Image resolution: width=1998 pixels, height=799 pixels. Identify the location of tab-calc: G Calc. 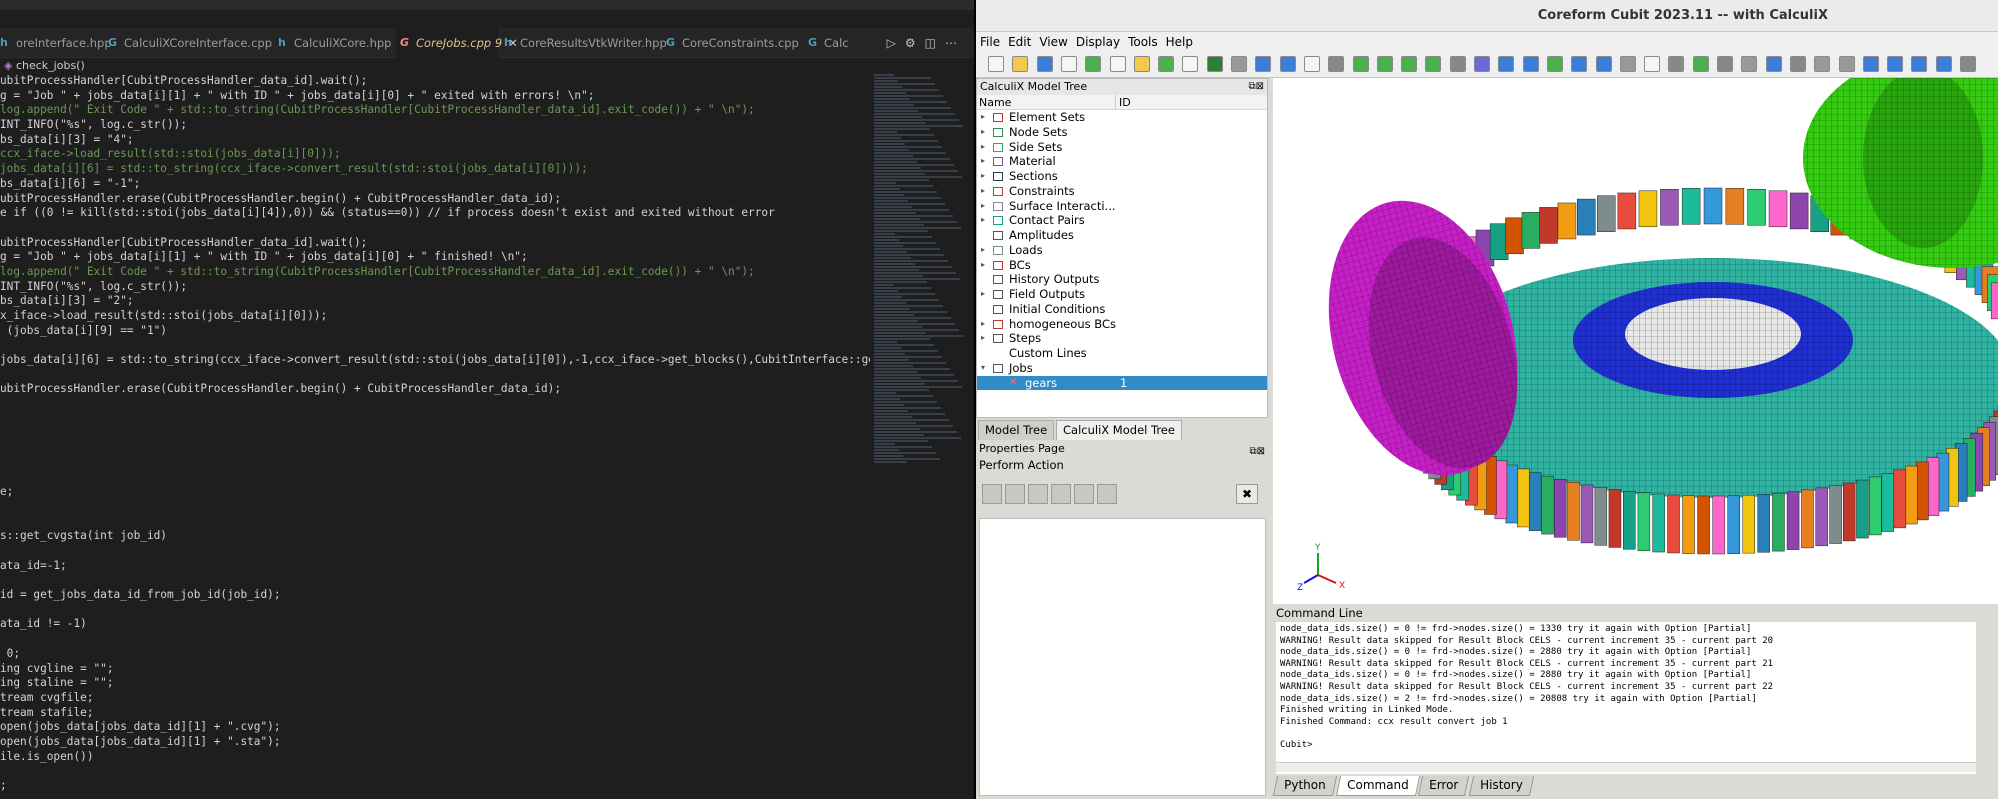
(831, 43).